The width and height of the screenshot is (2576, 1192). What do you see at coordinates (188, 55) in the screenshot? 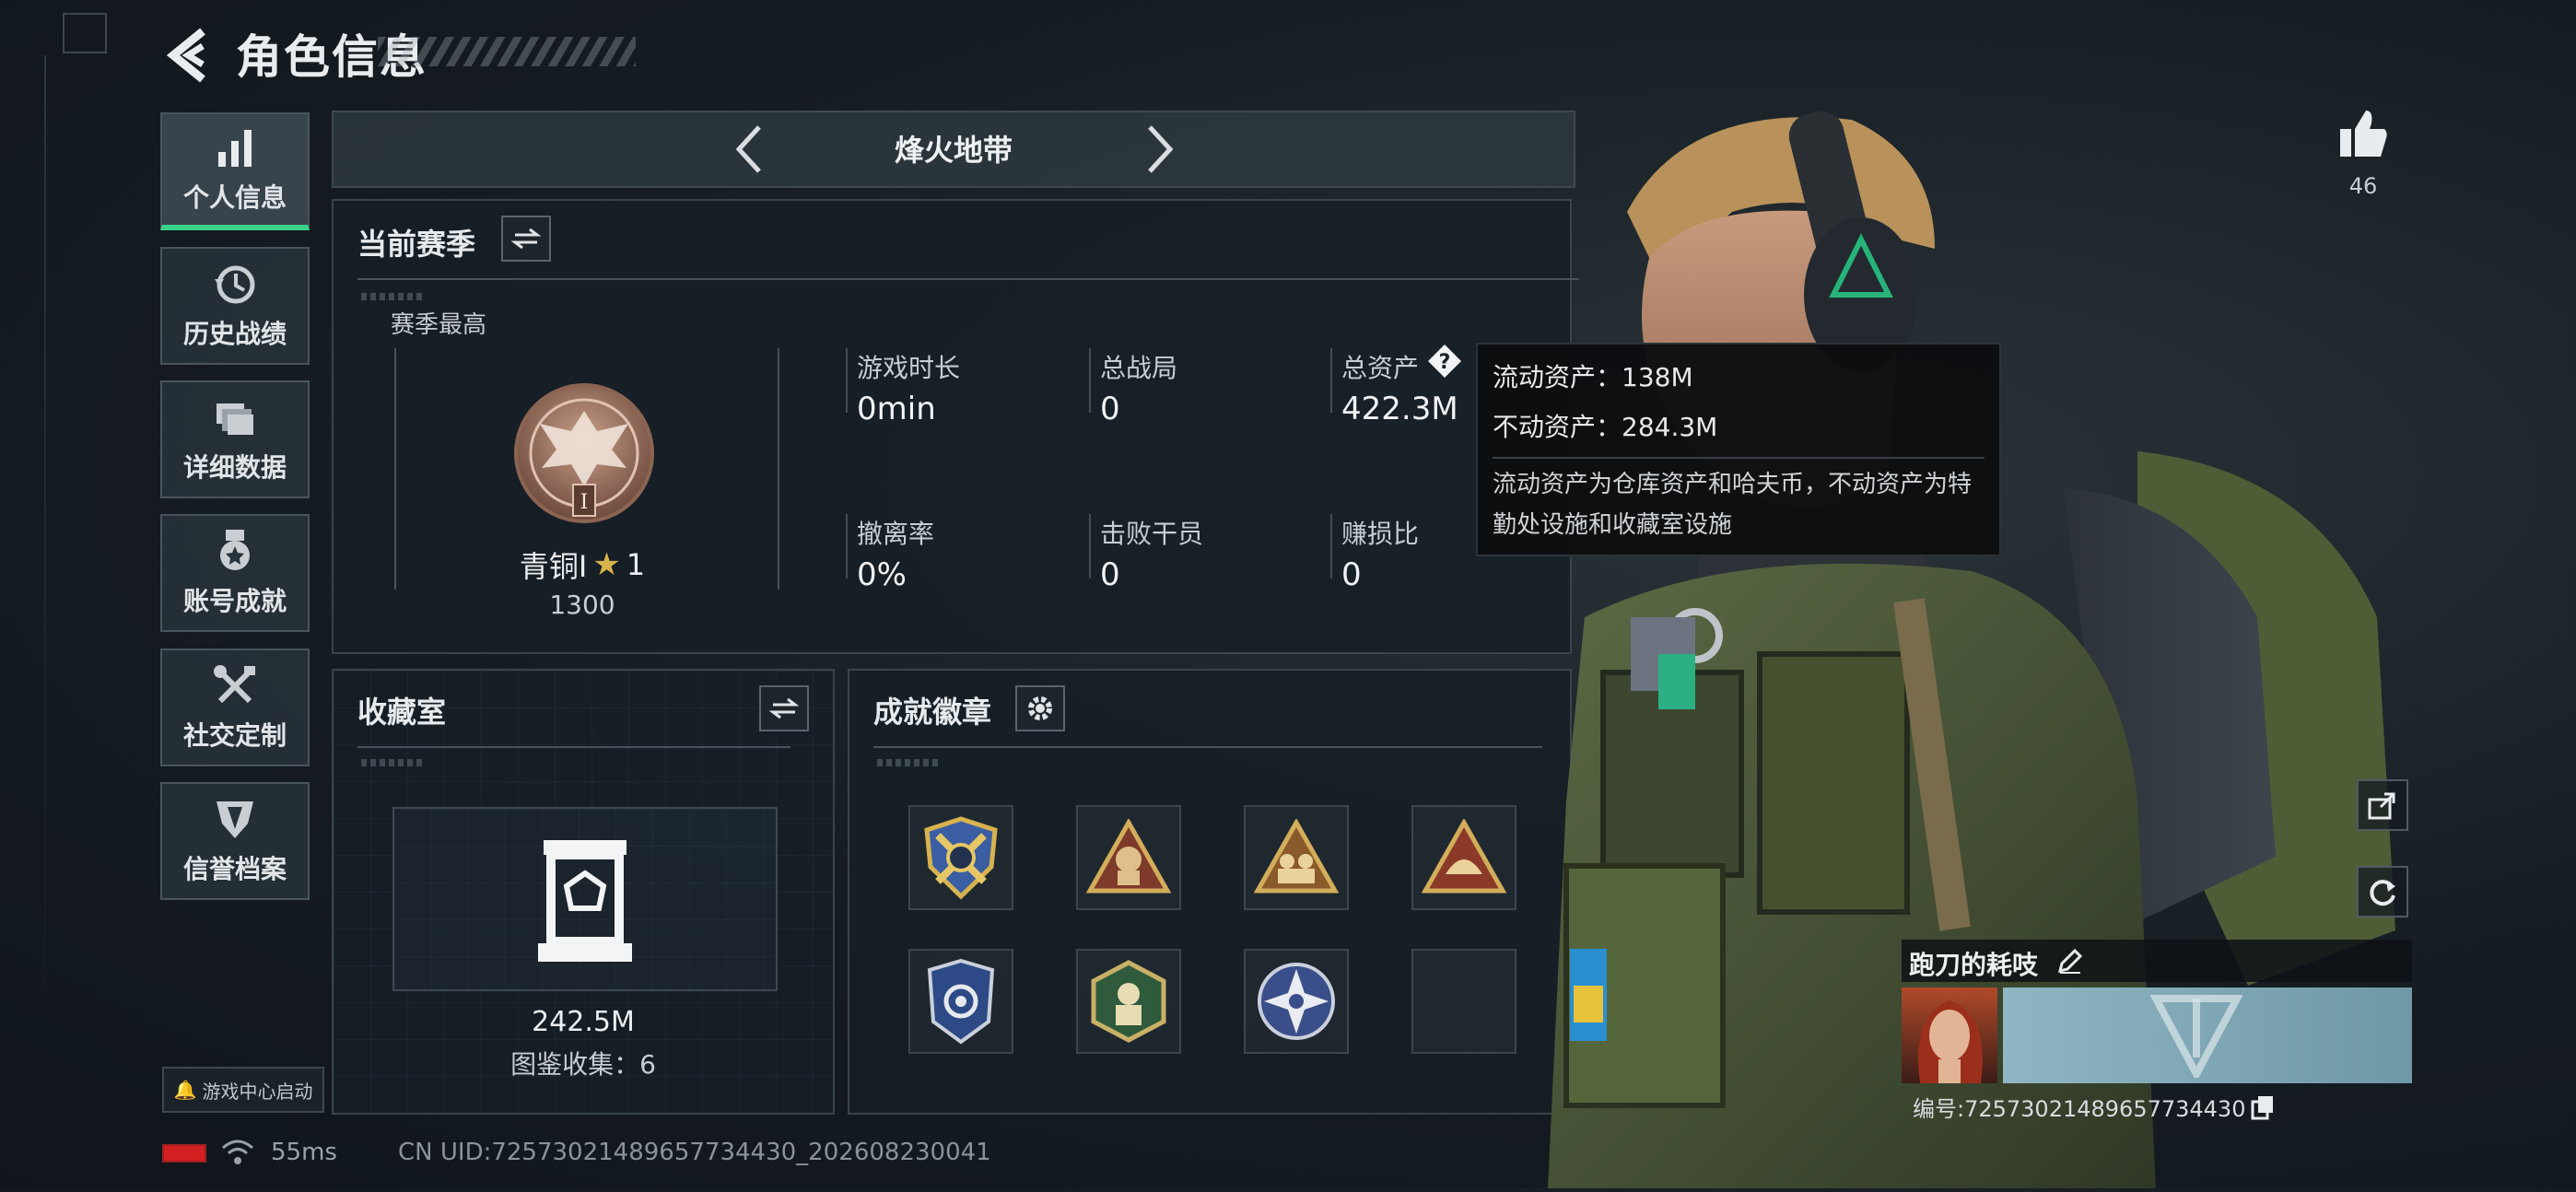
I see `back-arrow-icon` at bounding box center [188, 55].